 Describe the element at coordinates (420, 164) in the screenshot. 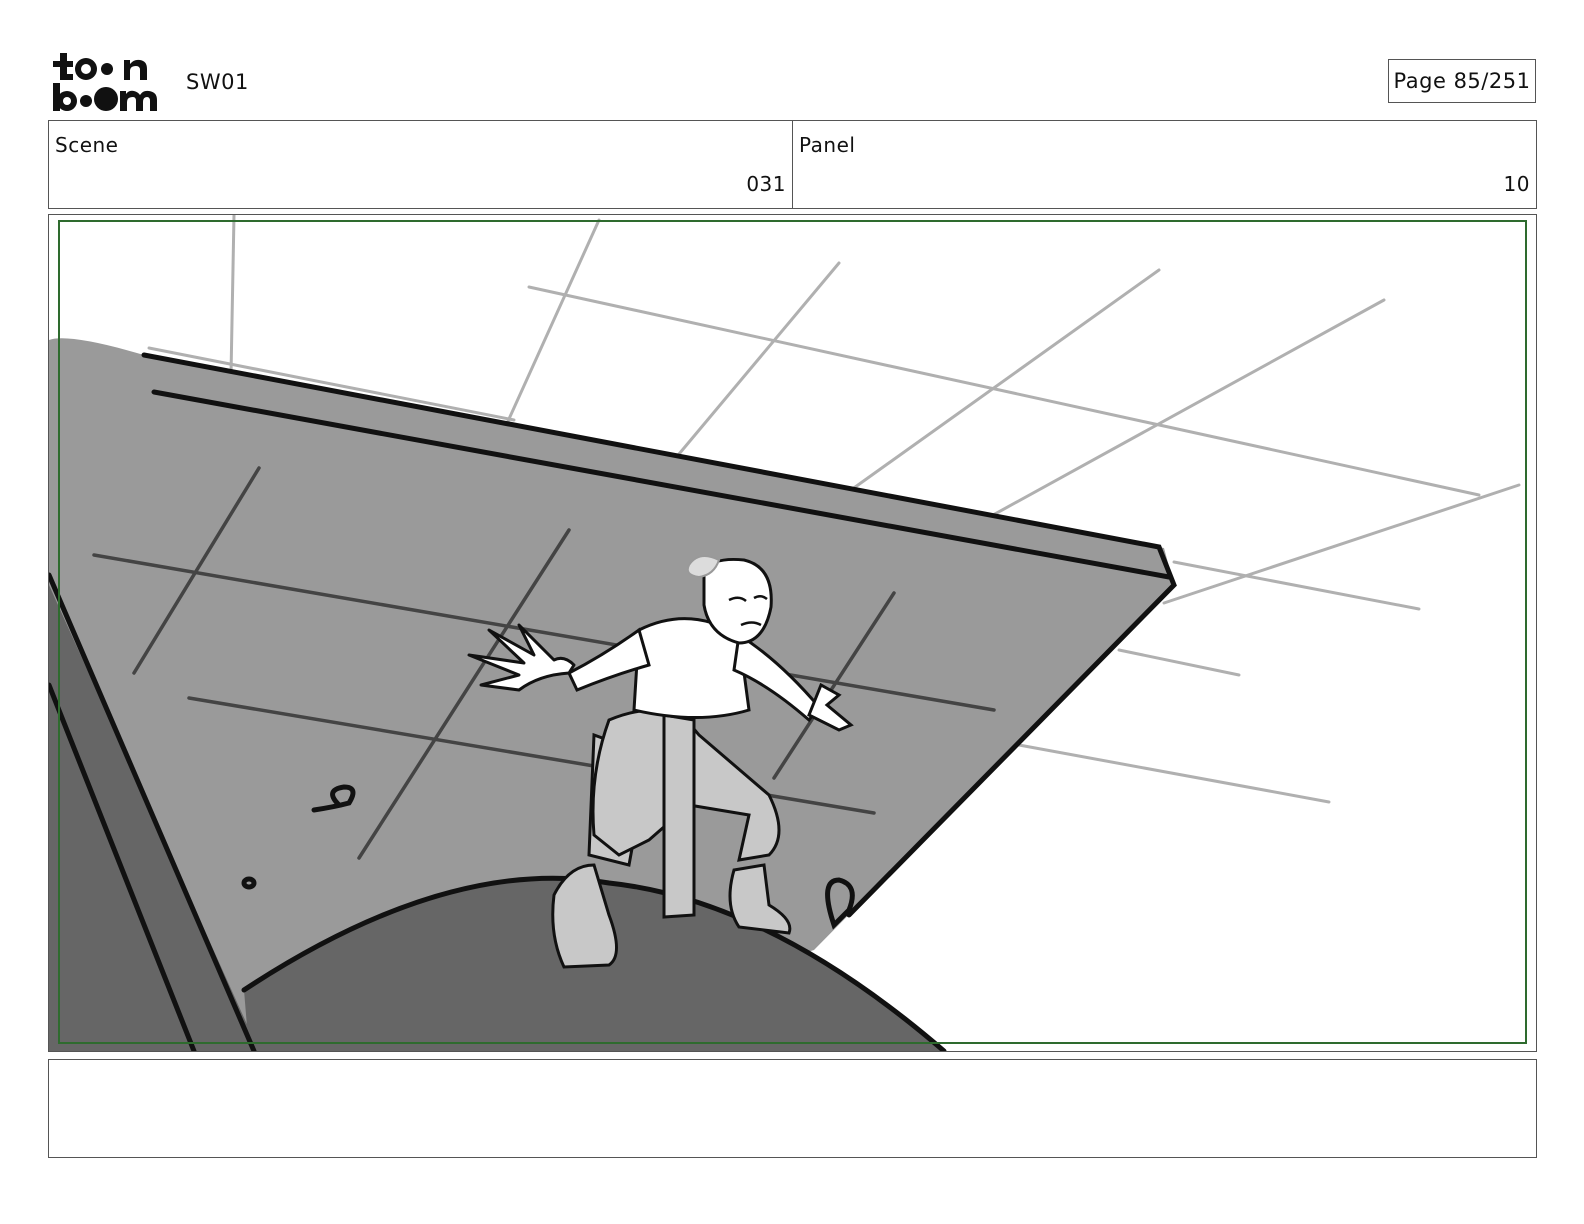

I see `scene-cell: Scene 031` at that location.